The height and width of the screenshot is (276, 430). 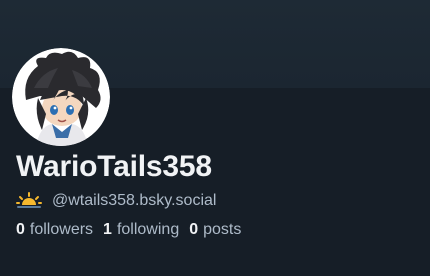 I want to click on handle-row: @wtails358.bsky.social, so click(x=116, y=201).